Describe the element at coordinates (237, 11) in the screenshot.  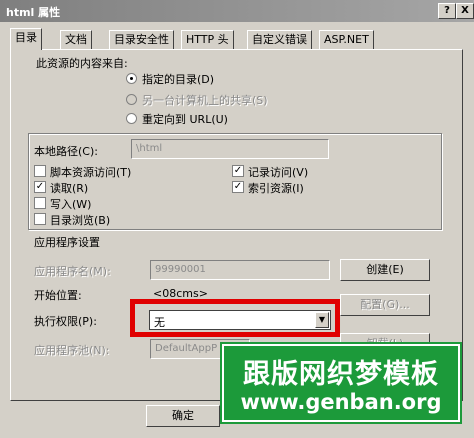
I see `title-bar: html 属性 ? X` at that location.